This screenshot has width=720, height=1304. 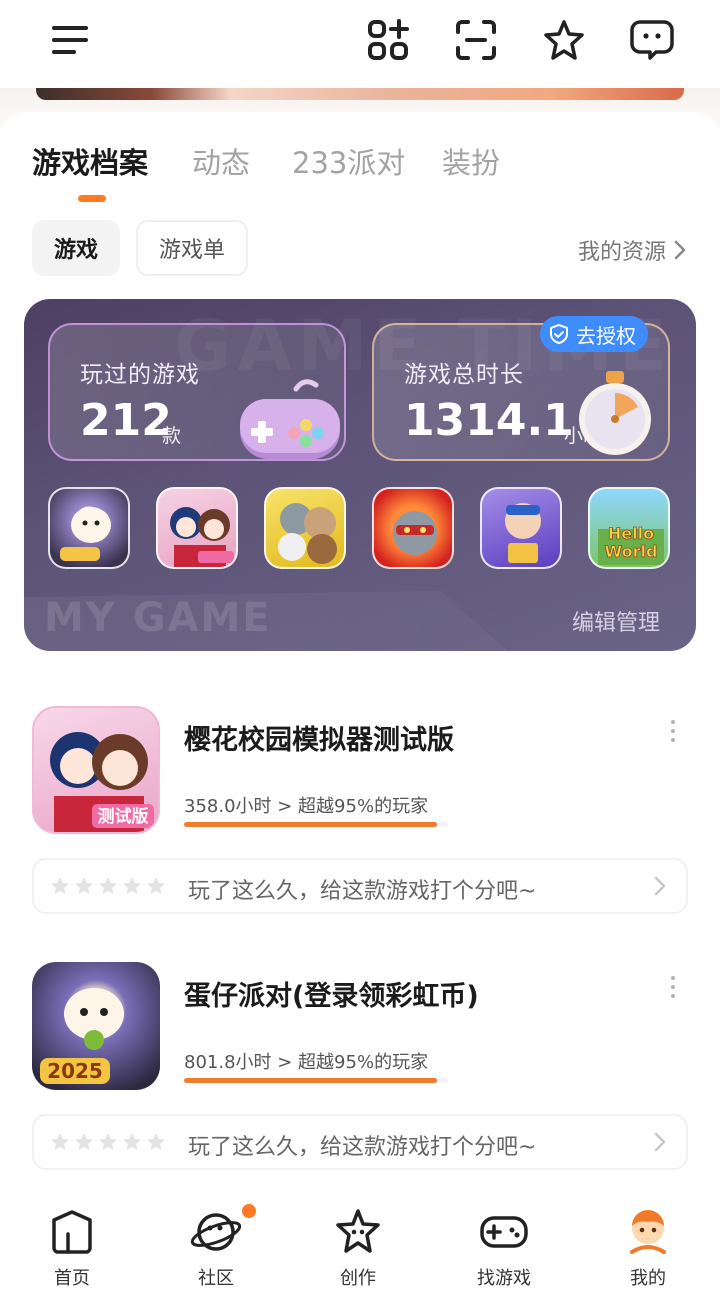 I want to click on bottom-navigation: 首页 社区 创作 找游戏 我的, so click(x=360, y=1248).